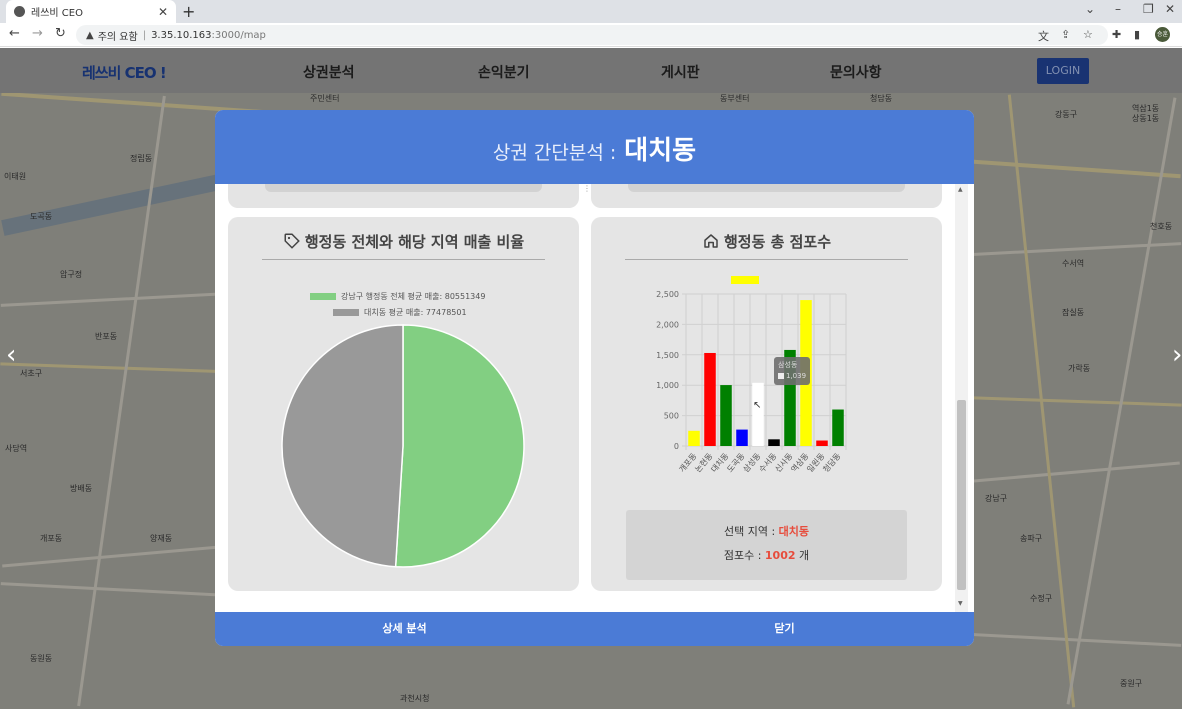 This screenshot has height=709, width=1182. What do you see at coordinates (1043, 36) in the screenshot?
I see `translate-icon: 文` at bounding box center [1043, 36].